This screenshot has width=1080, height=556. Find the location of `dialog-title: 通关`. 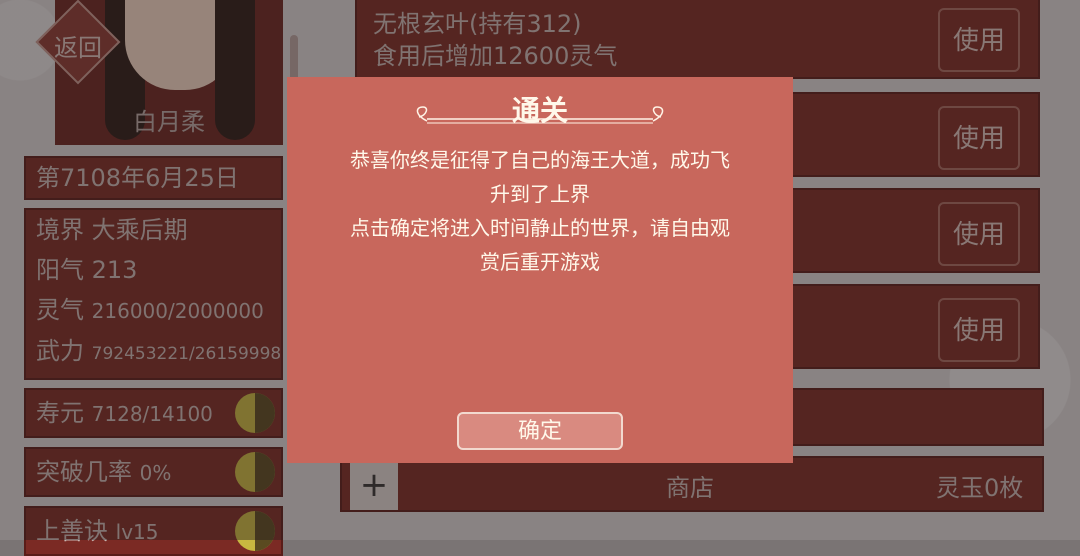

dialog-title: 通关 is located at coordinates (539, 110).